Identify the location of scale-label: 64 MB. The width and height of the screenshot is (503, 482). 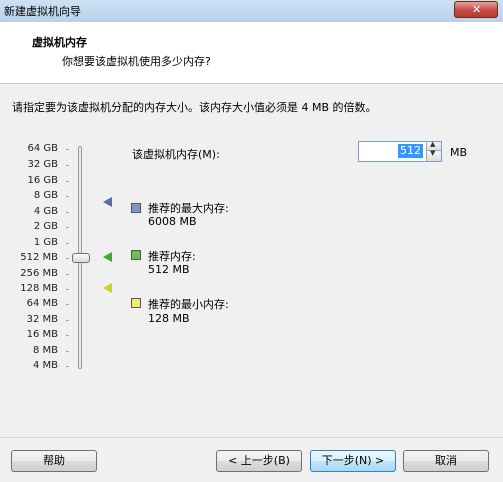
(42, 303).